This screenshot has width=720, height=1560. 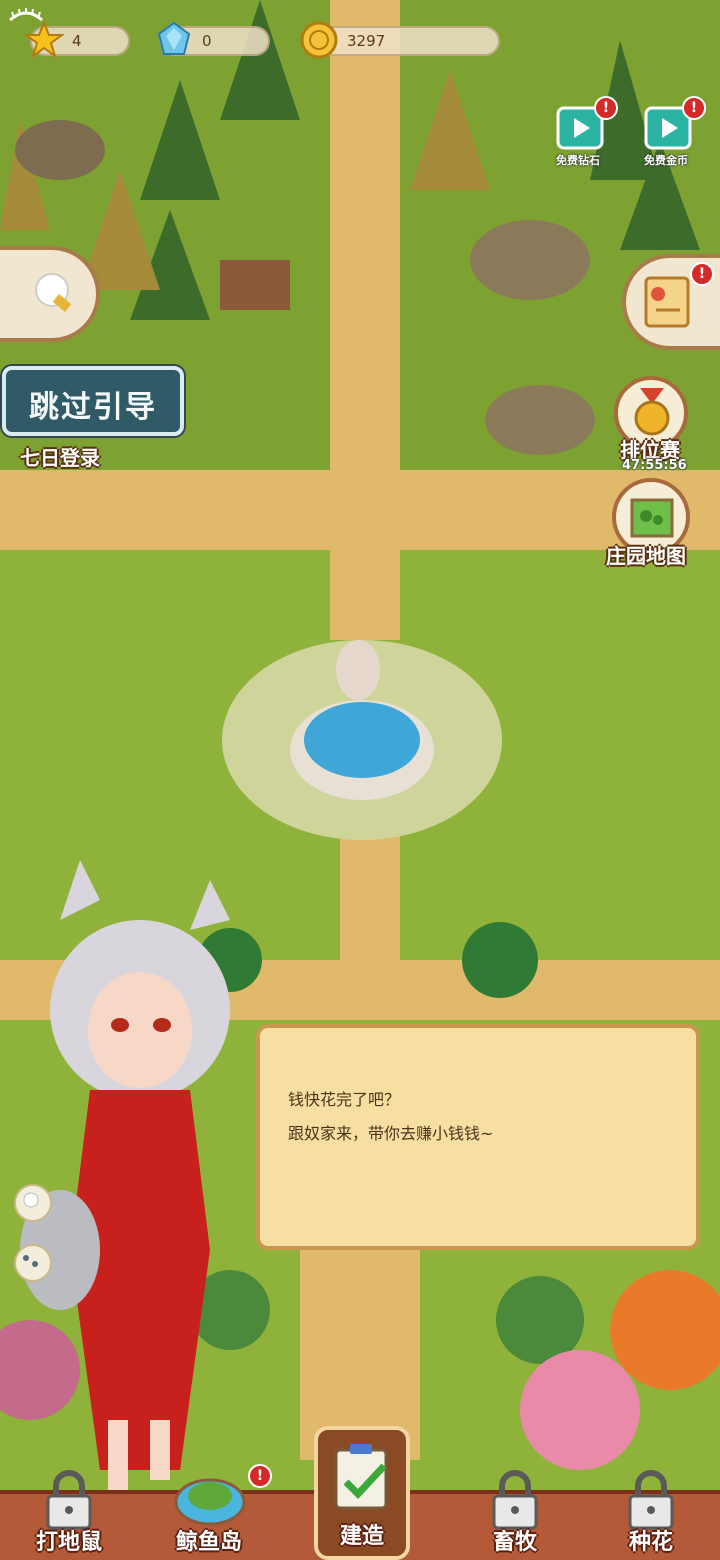 I want to click on coin-count: 3297, so click(x=366, y=41).